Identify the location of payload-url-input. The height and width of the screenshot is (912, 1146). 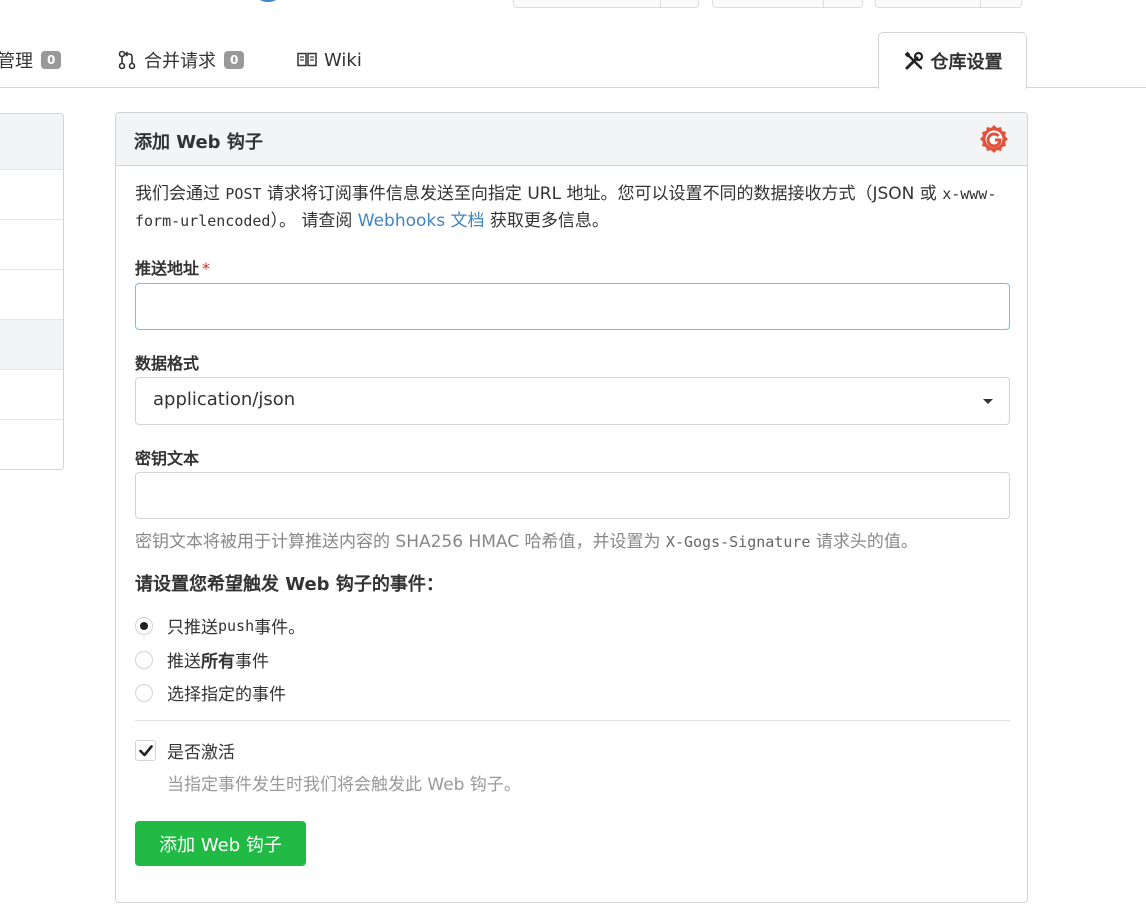
(572, 306).